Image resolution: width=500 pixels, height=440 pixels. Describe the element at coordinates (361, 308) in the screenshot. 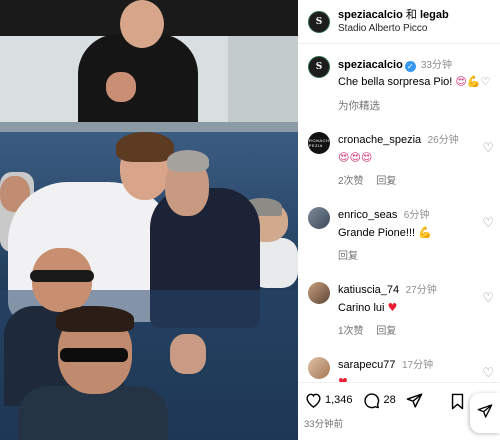

I see `comment-text-body: Carino lui` at that location.